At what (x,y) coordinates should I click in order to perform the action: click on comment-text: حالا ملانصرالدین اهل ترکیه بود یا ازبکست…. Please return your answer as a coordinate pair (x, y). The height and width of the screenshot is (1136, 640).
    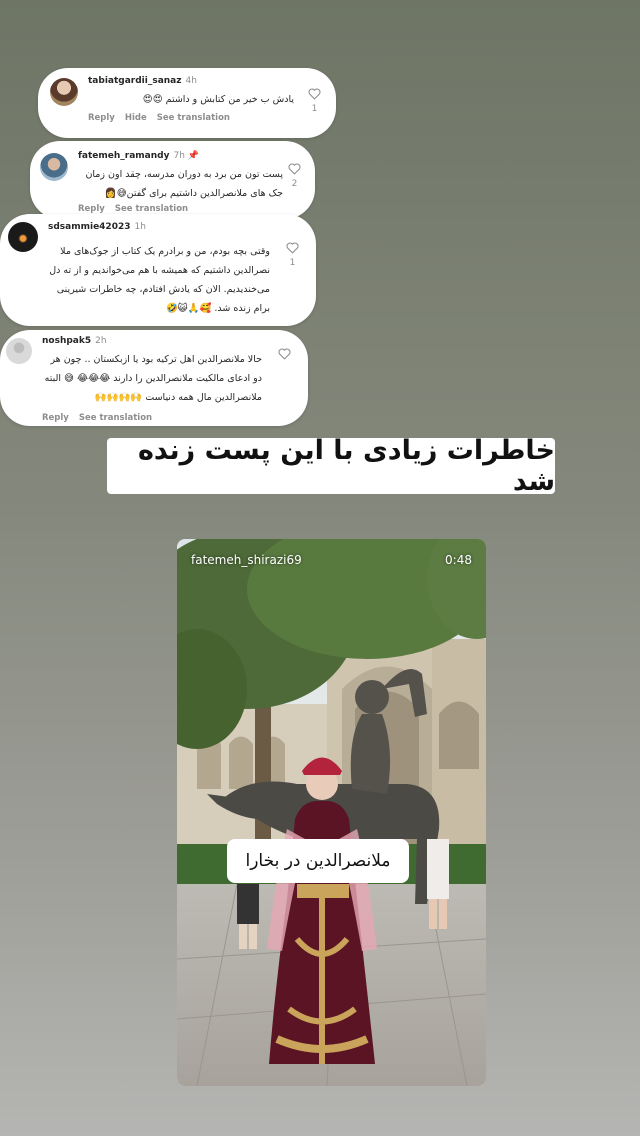
    Looking at the image, I should click on (153, 378).